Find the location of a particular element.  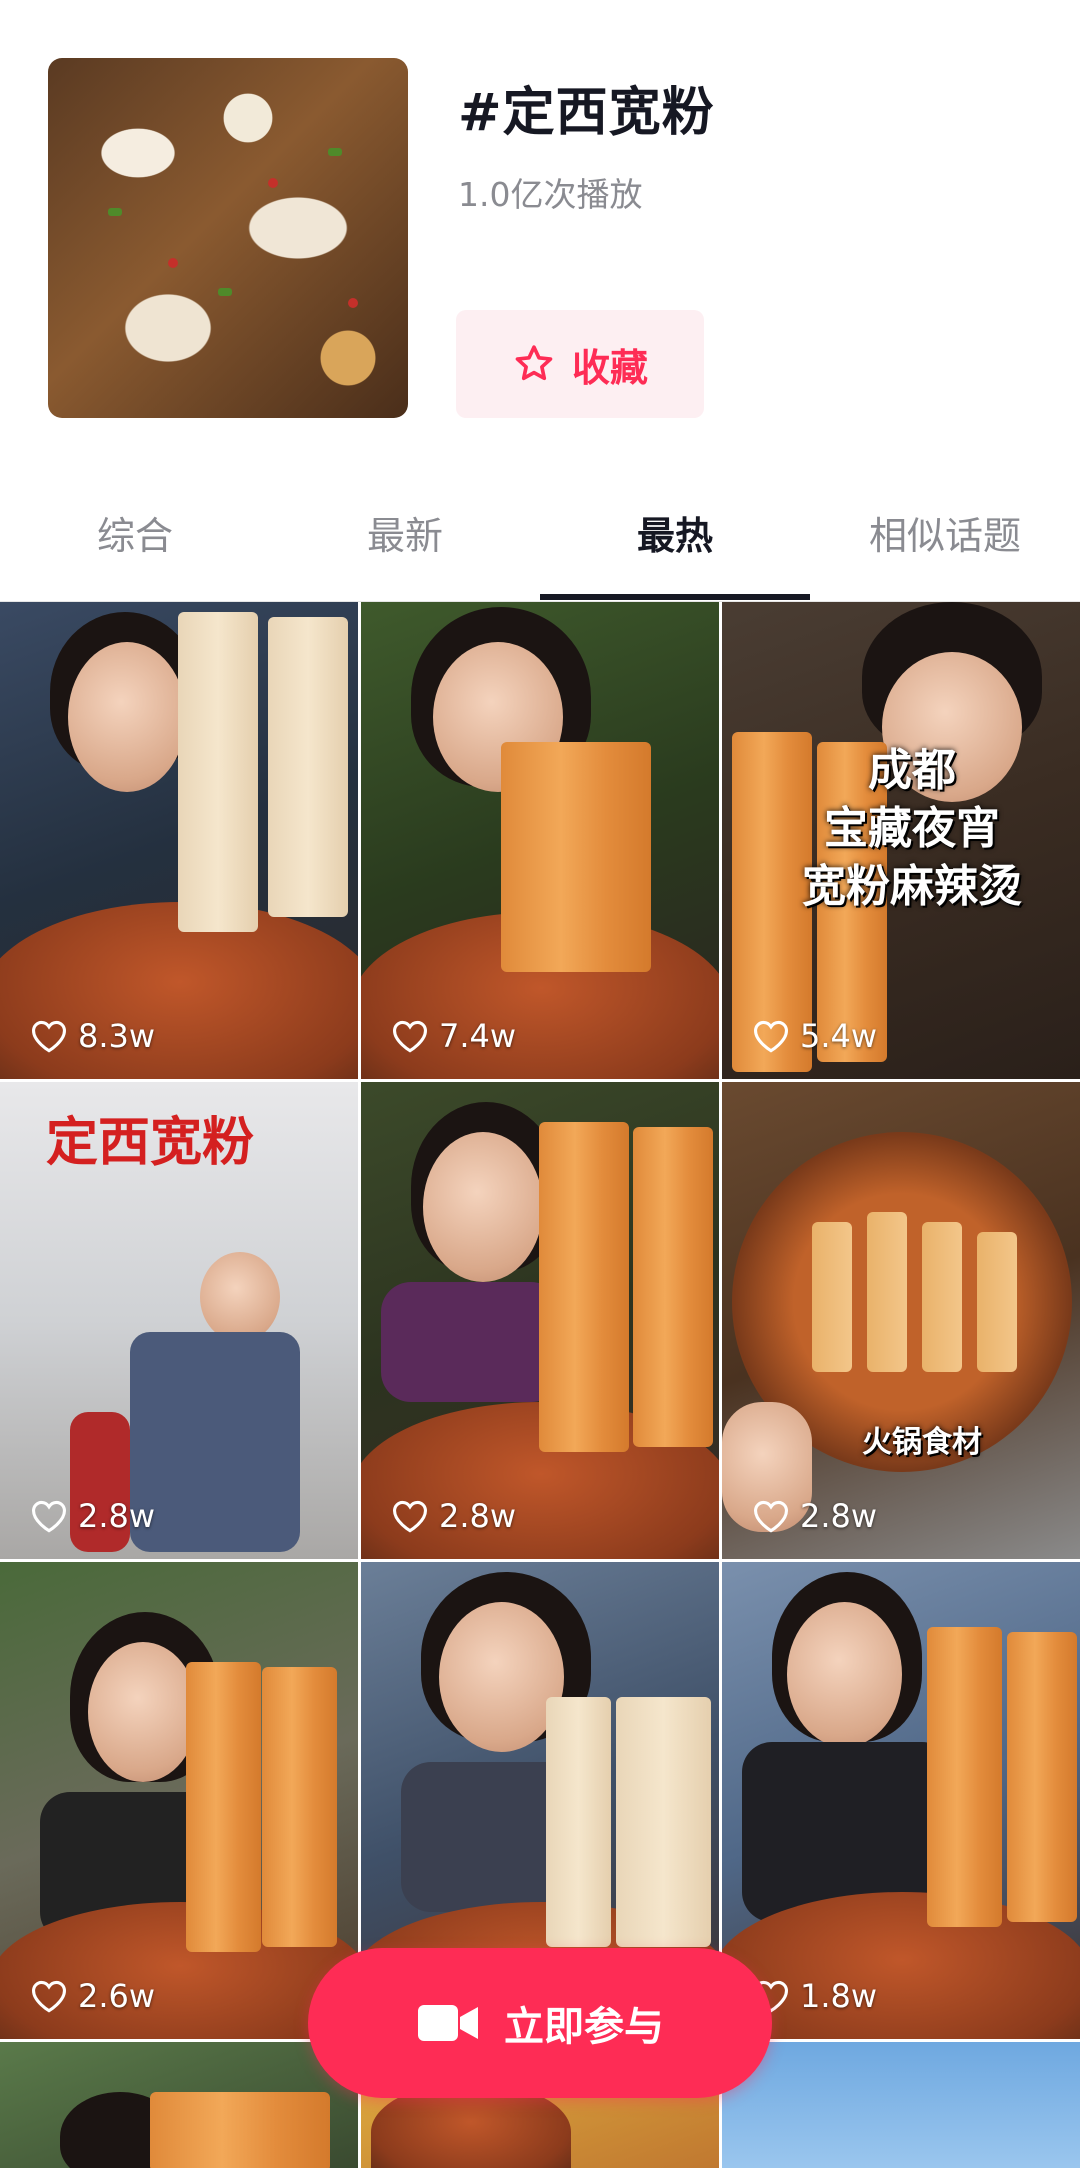

topic-title: #定西宽粉 is located at coordinates (586, 113).